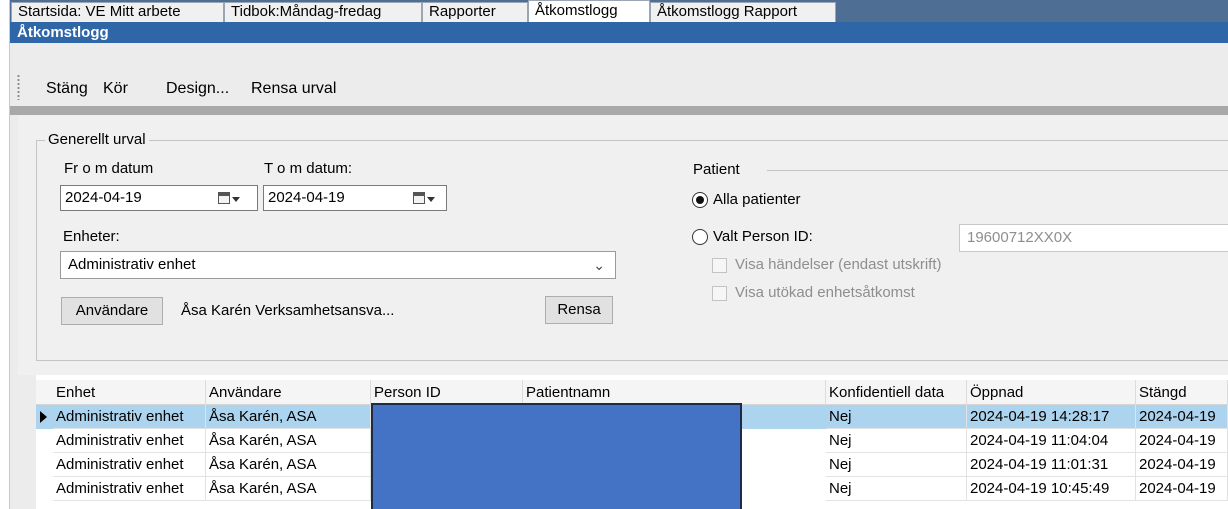 Image resolution: width=1228 pixels, height=509 pixels. Describe the element at coordinates (306, 197) in the screenshot. I see `to-date-value: 2024-04-19` at that location.